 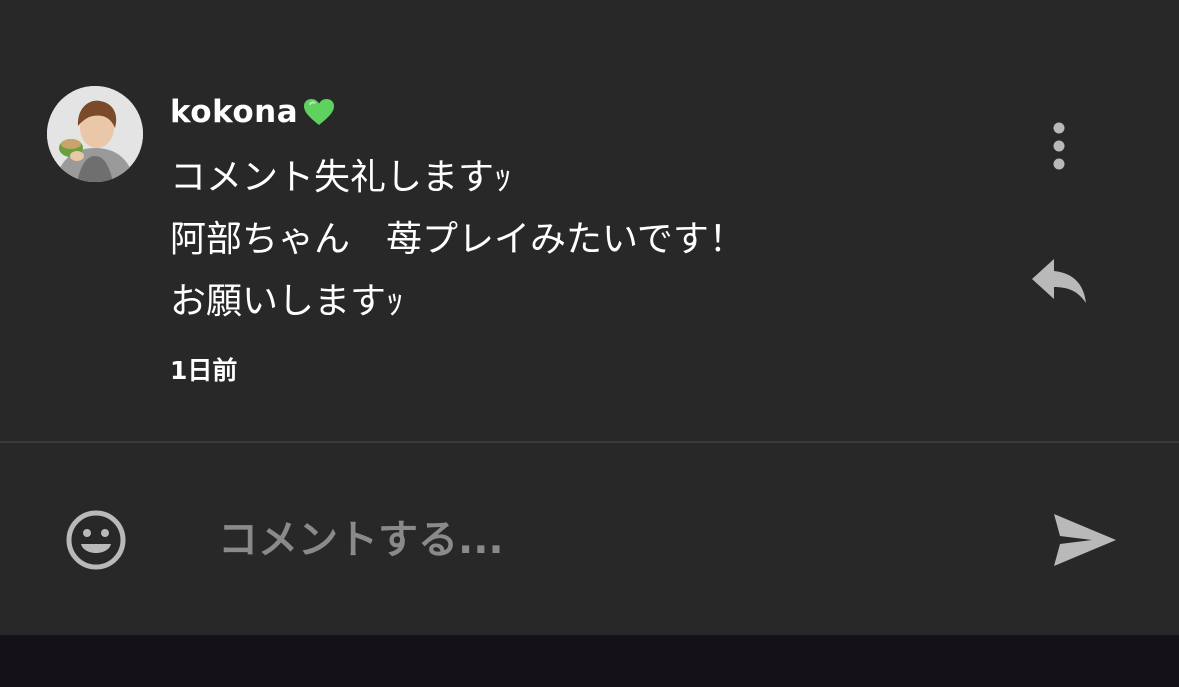 What do you see at coordinates (204, 370) in the screenshot?
I see `comment-timestamp: 1日前` at bounding box center [204, 370].